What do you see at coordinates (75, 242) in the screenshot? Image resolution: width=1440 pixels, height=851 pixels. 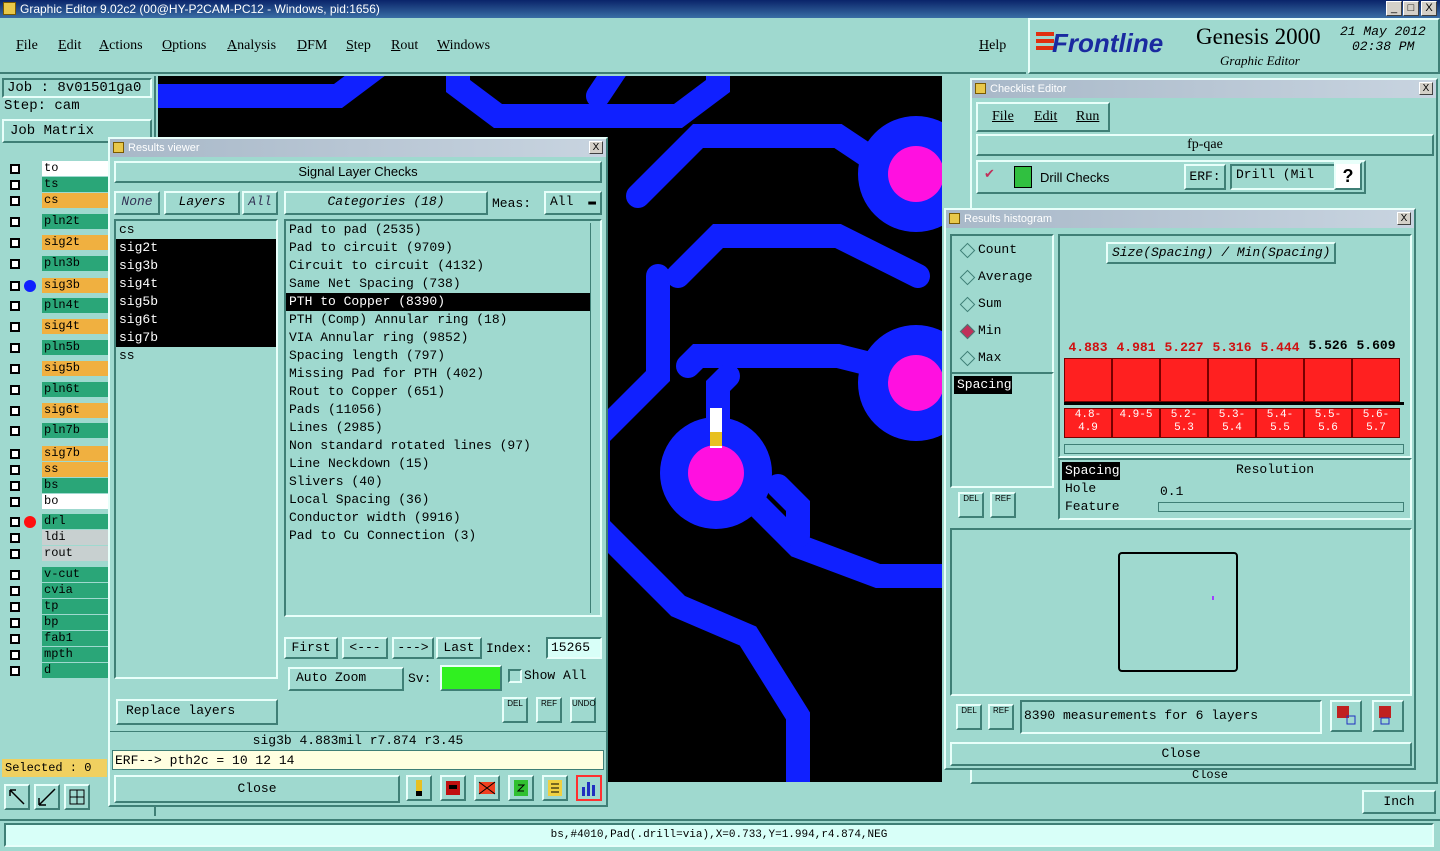 I see `layer-name: sig2t` at bounding box center [75, 242].